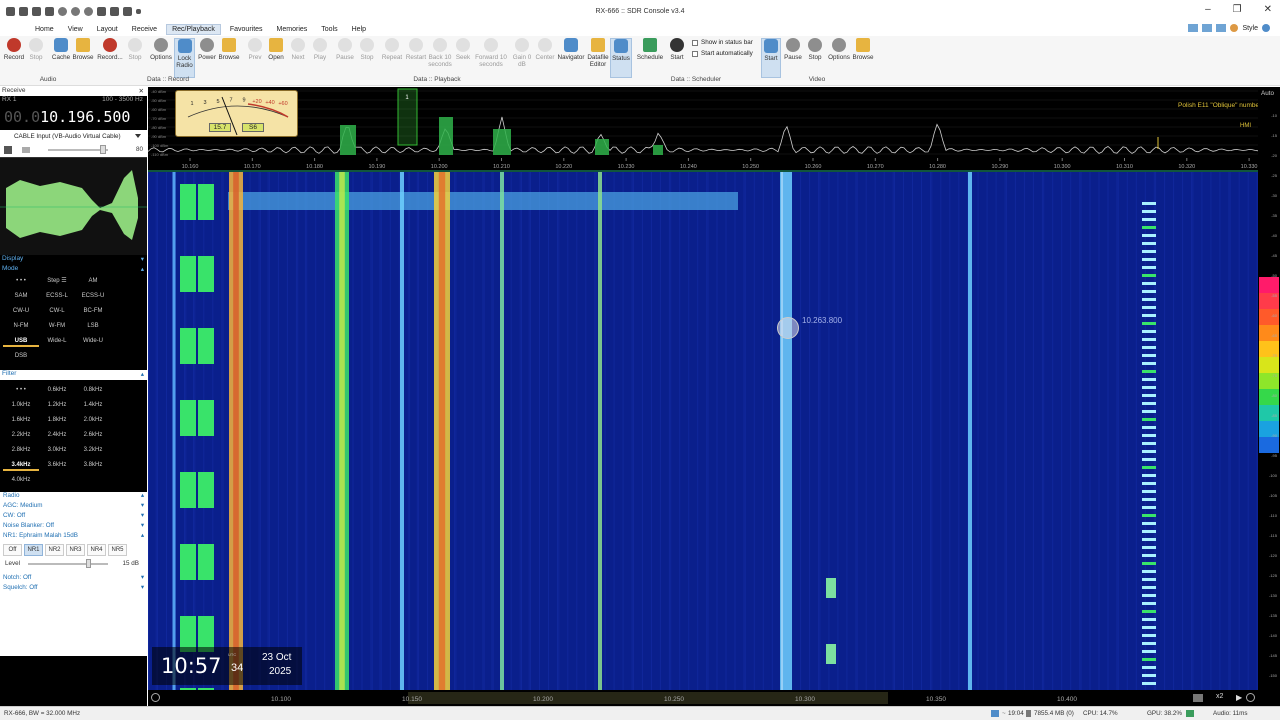 The width and height of the screenshot is (1280, 720). Describe the element at coordinates (57, 296) in the screenshot. I see `mode-button: ECSS-L` at that location.